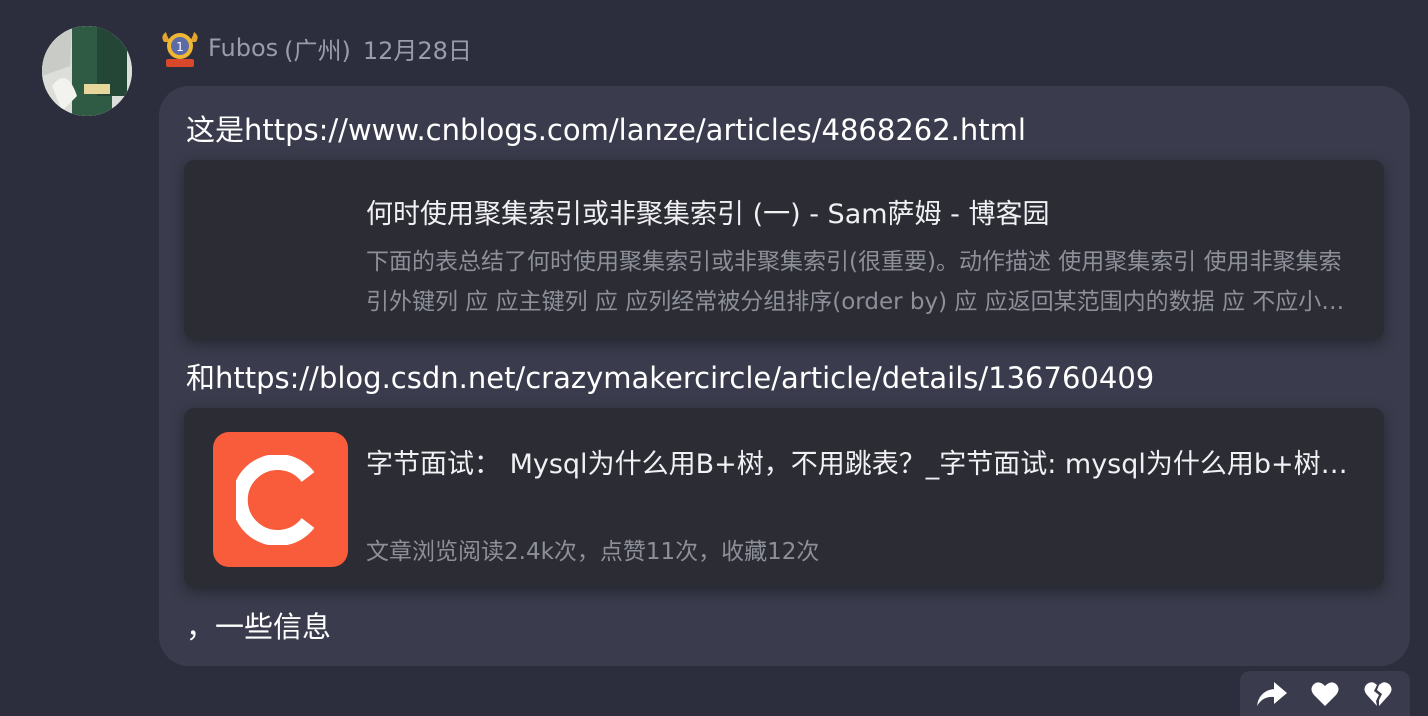 The width and height of the screenshot is (1428, 716). I want to click on link-preview-title: 何时使用聚集索引或非聚集索引 (一) - Sam萨姆 - 博客园, so click(708, 214).